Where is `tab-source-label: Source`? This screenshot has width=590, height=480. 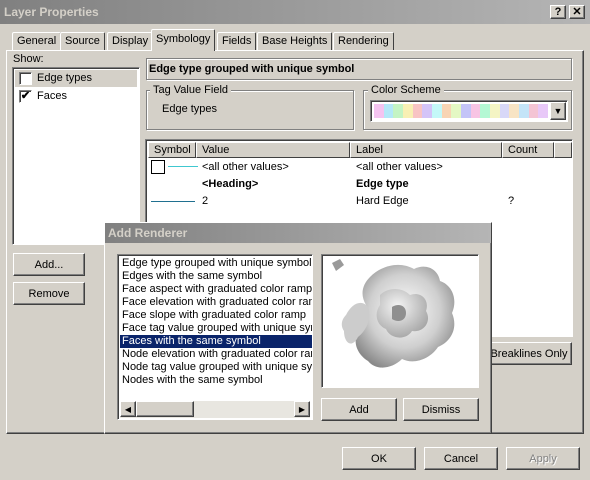 tab-source-label: Source is located at coordinates (82, 41).